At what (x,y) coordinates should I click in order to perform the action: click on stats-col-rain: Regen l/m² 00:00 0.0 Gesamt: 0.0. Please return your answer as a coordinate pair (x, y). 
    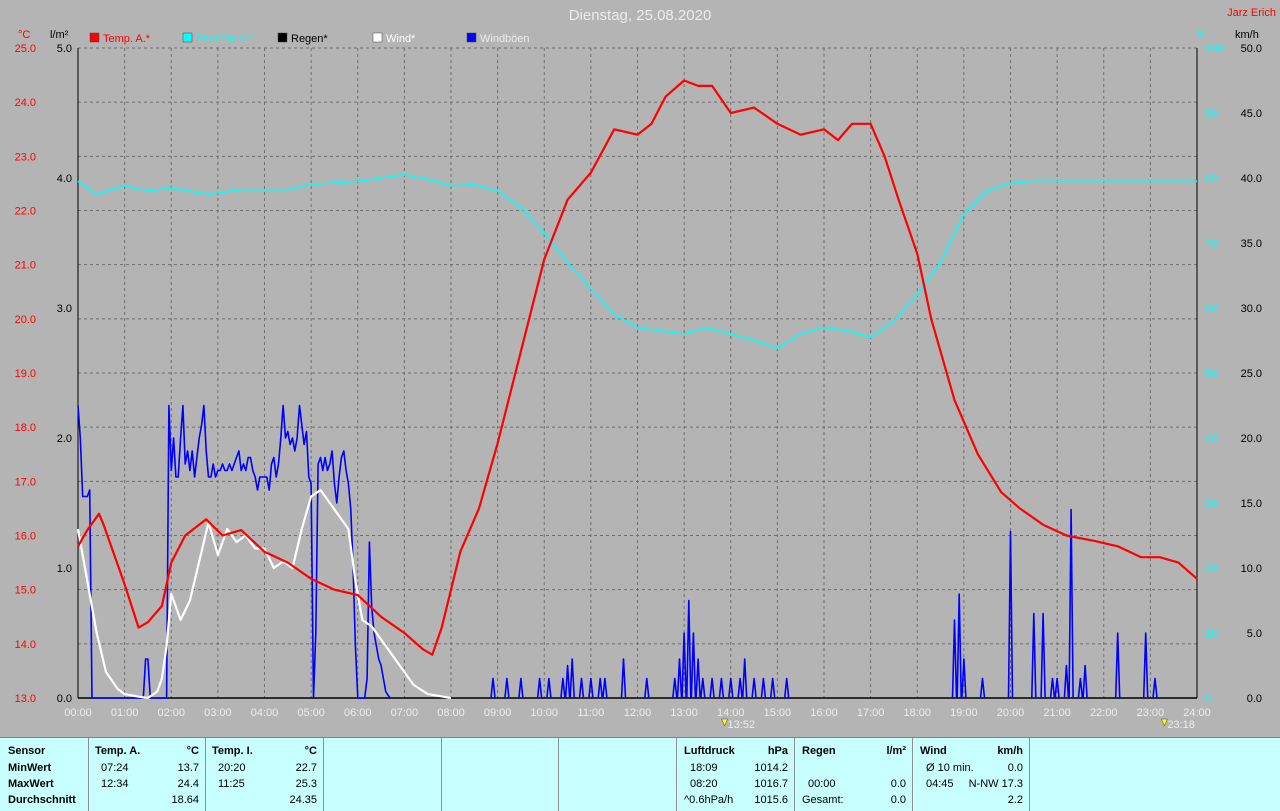
    Looking at the image, I should click on (854, 774).